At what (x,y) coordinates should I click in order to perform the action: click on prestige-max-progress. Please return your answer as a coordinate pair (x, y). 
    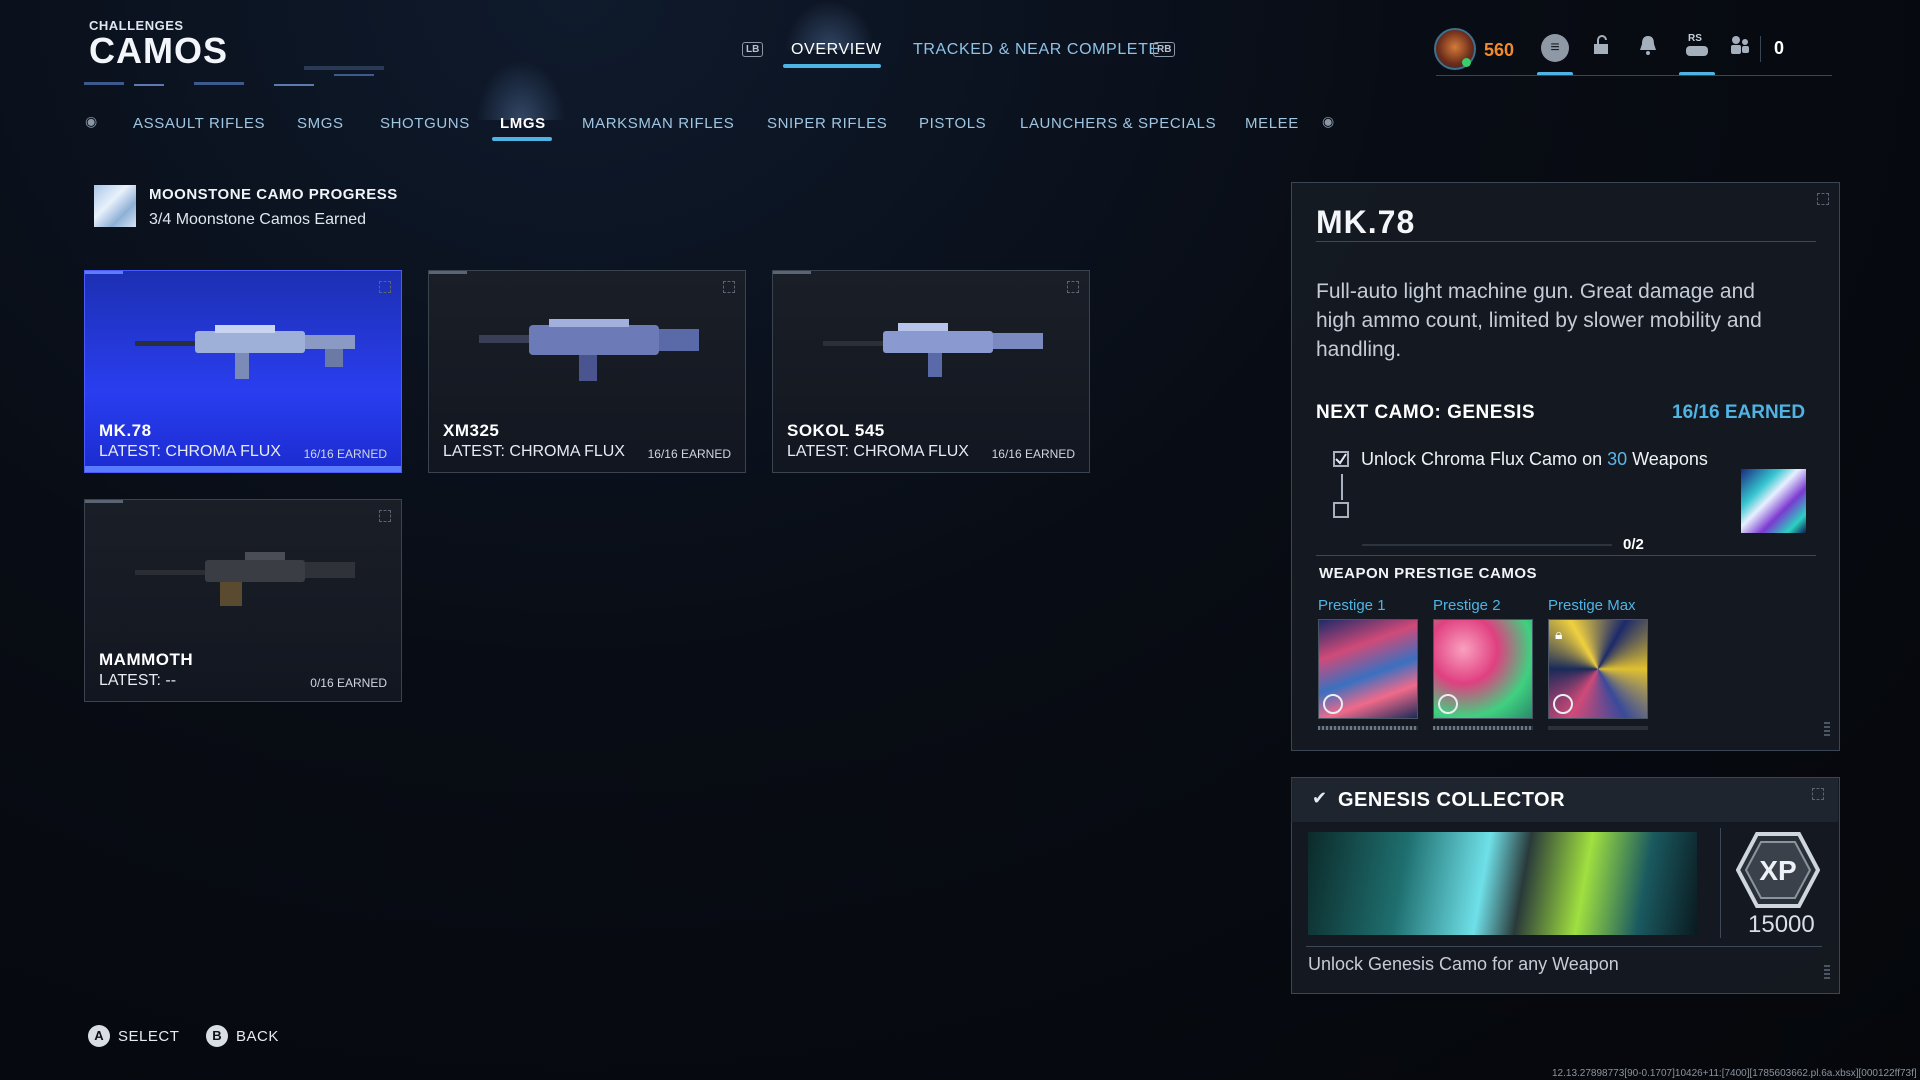
    Looking at the image, I should click on (1598, 728).